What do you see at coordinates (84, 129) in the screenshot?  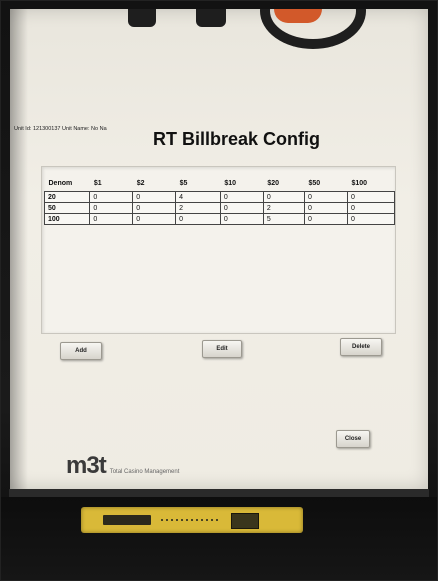 I see `unit-name-label: Unit Name: No Na` at bounding box center [84, 129].